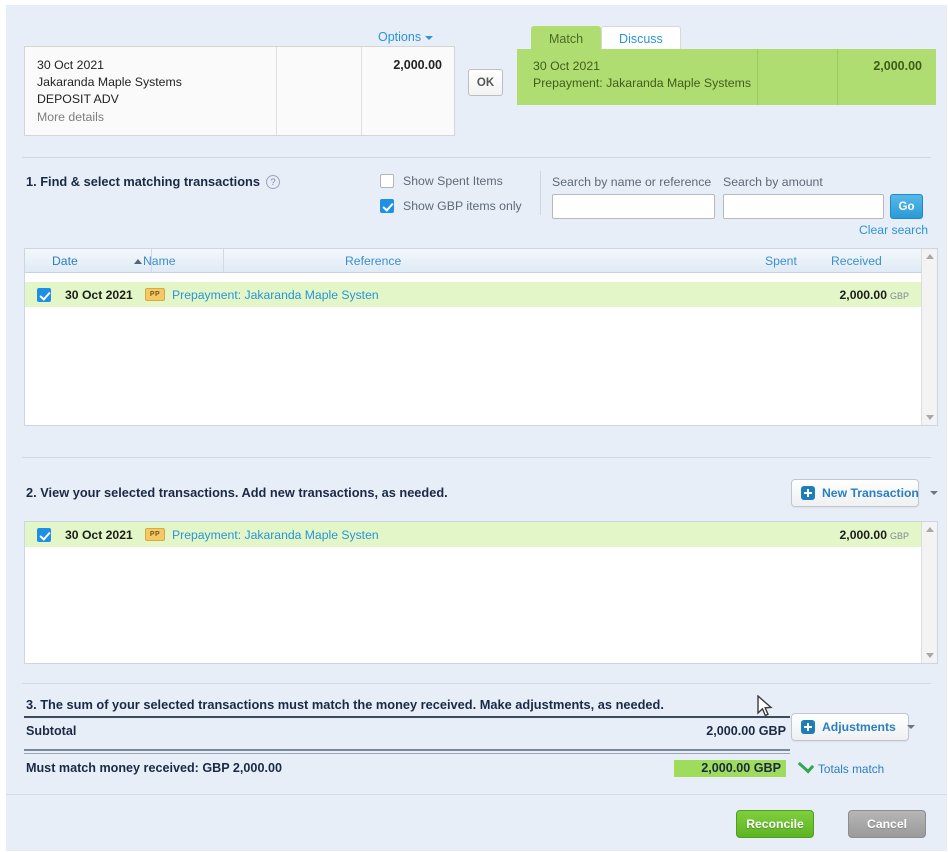  What do you see at coordinates (906, 206) in the screenshot?
I see `go-button: Go` at bounding box center [906, 206].